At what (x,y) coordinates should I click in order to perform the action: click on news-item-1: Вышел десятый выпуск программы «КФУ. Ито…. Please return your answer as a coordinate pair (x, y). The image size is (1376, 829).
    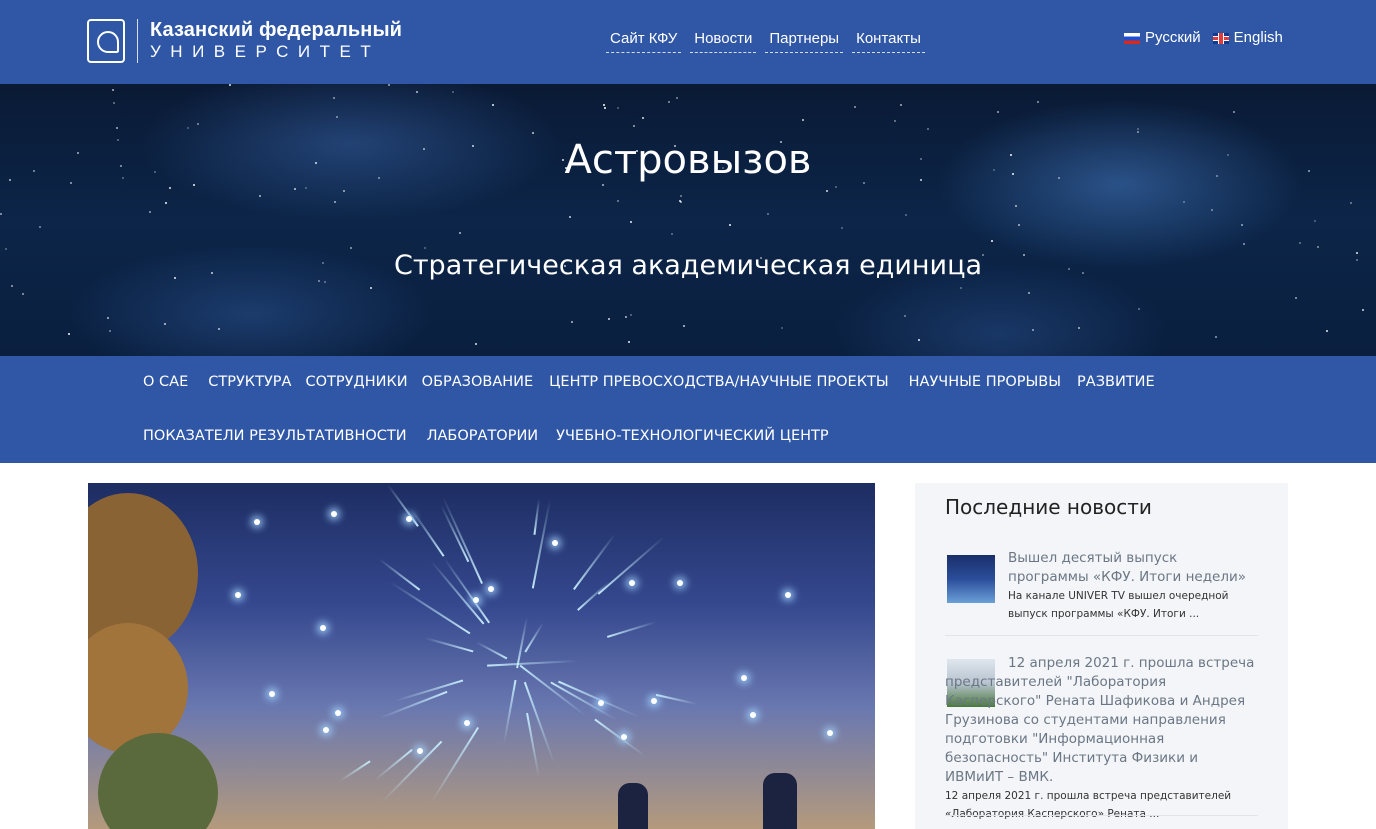
    Looking at the image, I should click on (1128, 586).